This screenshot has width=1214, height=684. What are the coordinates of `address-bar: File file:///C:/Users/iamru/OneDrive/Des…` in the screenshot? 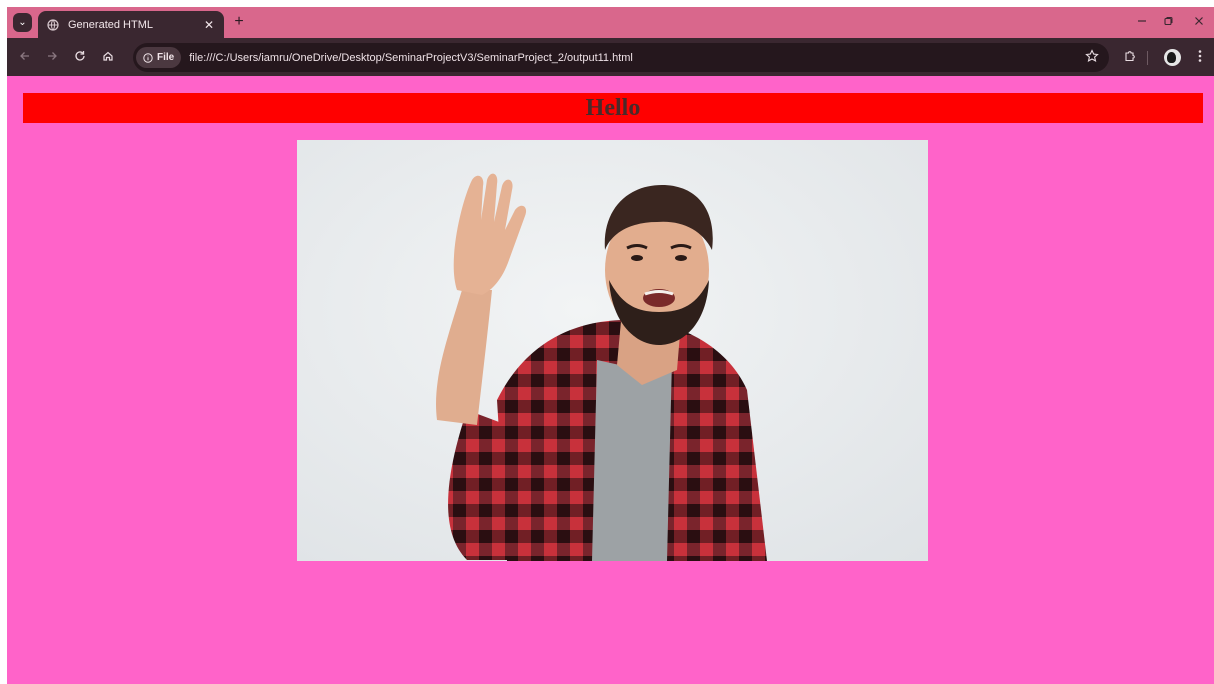 It's located at (621, 57).